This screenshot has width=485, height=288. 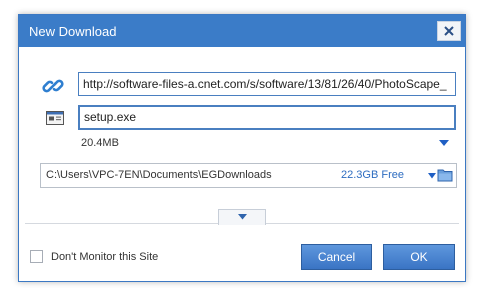 What do you see at coordinates (267, 117) in the screenshot?
I see `filename-input: setup.exe` at bounding box center [267, 117].